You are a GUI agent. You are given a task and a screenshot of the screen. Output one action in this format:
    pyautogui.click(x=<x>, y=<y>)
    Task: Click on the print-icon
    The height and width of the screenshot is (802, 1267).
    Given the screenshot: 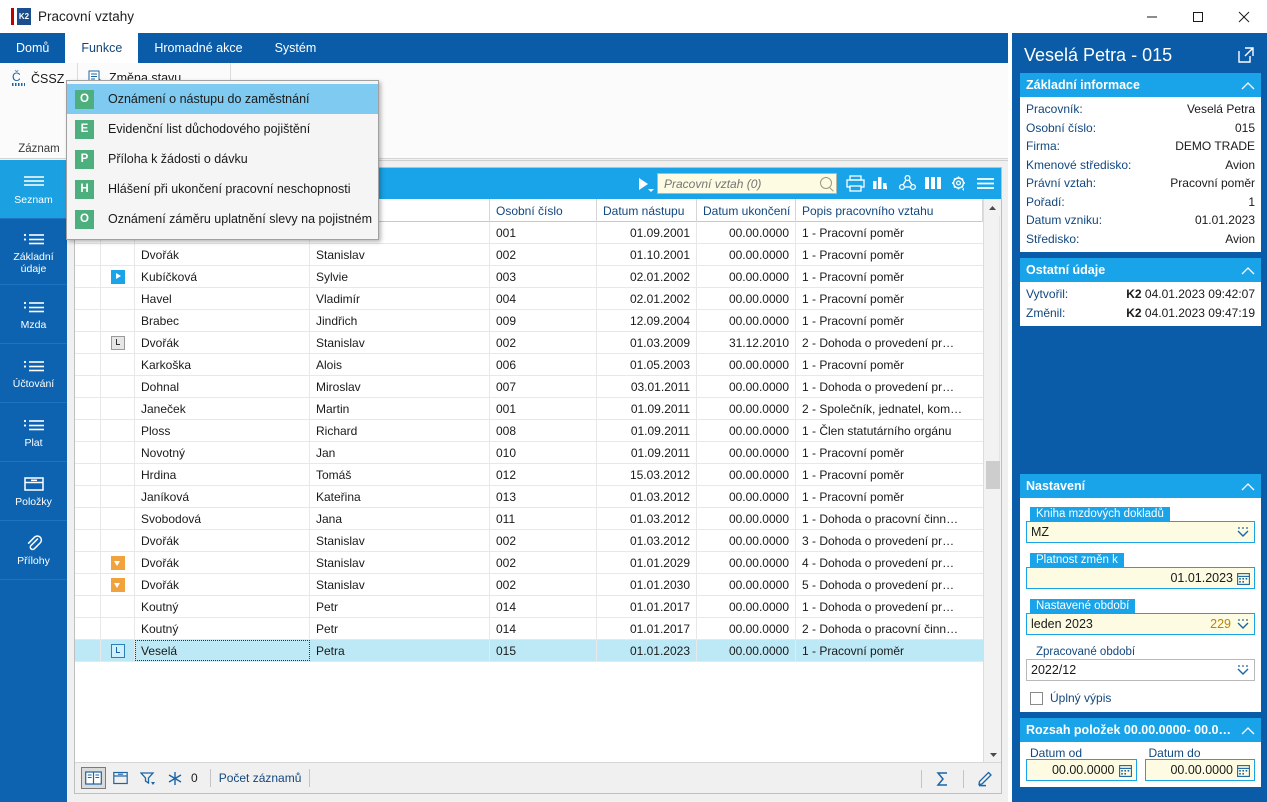 What is the action you would take?
    pyautogui.click(x=855, y=183)
    